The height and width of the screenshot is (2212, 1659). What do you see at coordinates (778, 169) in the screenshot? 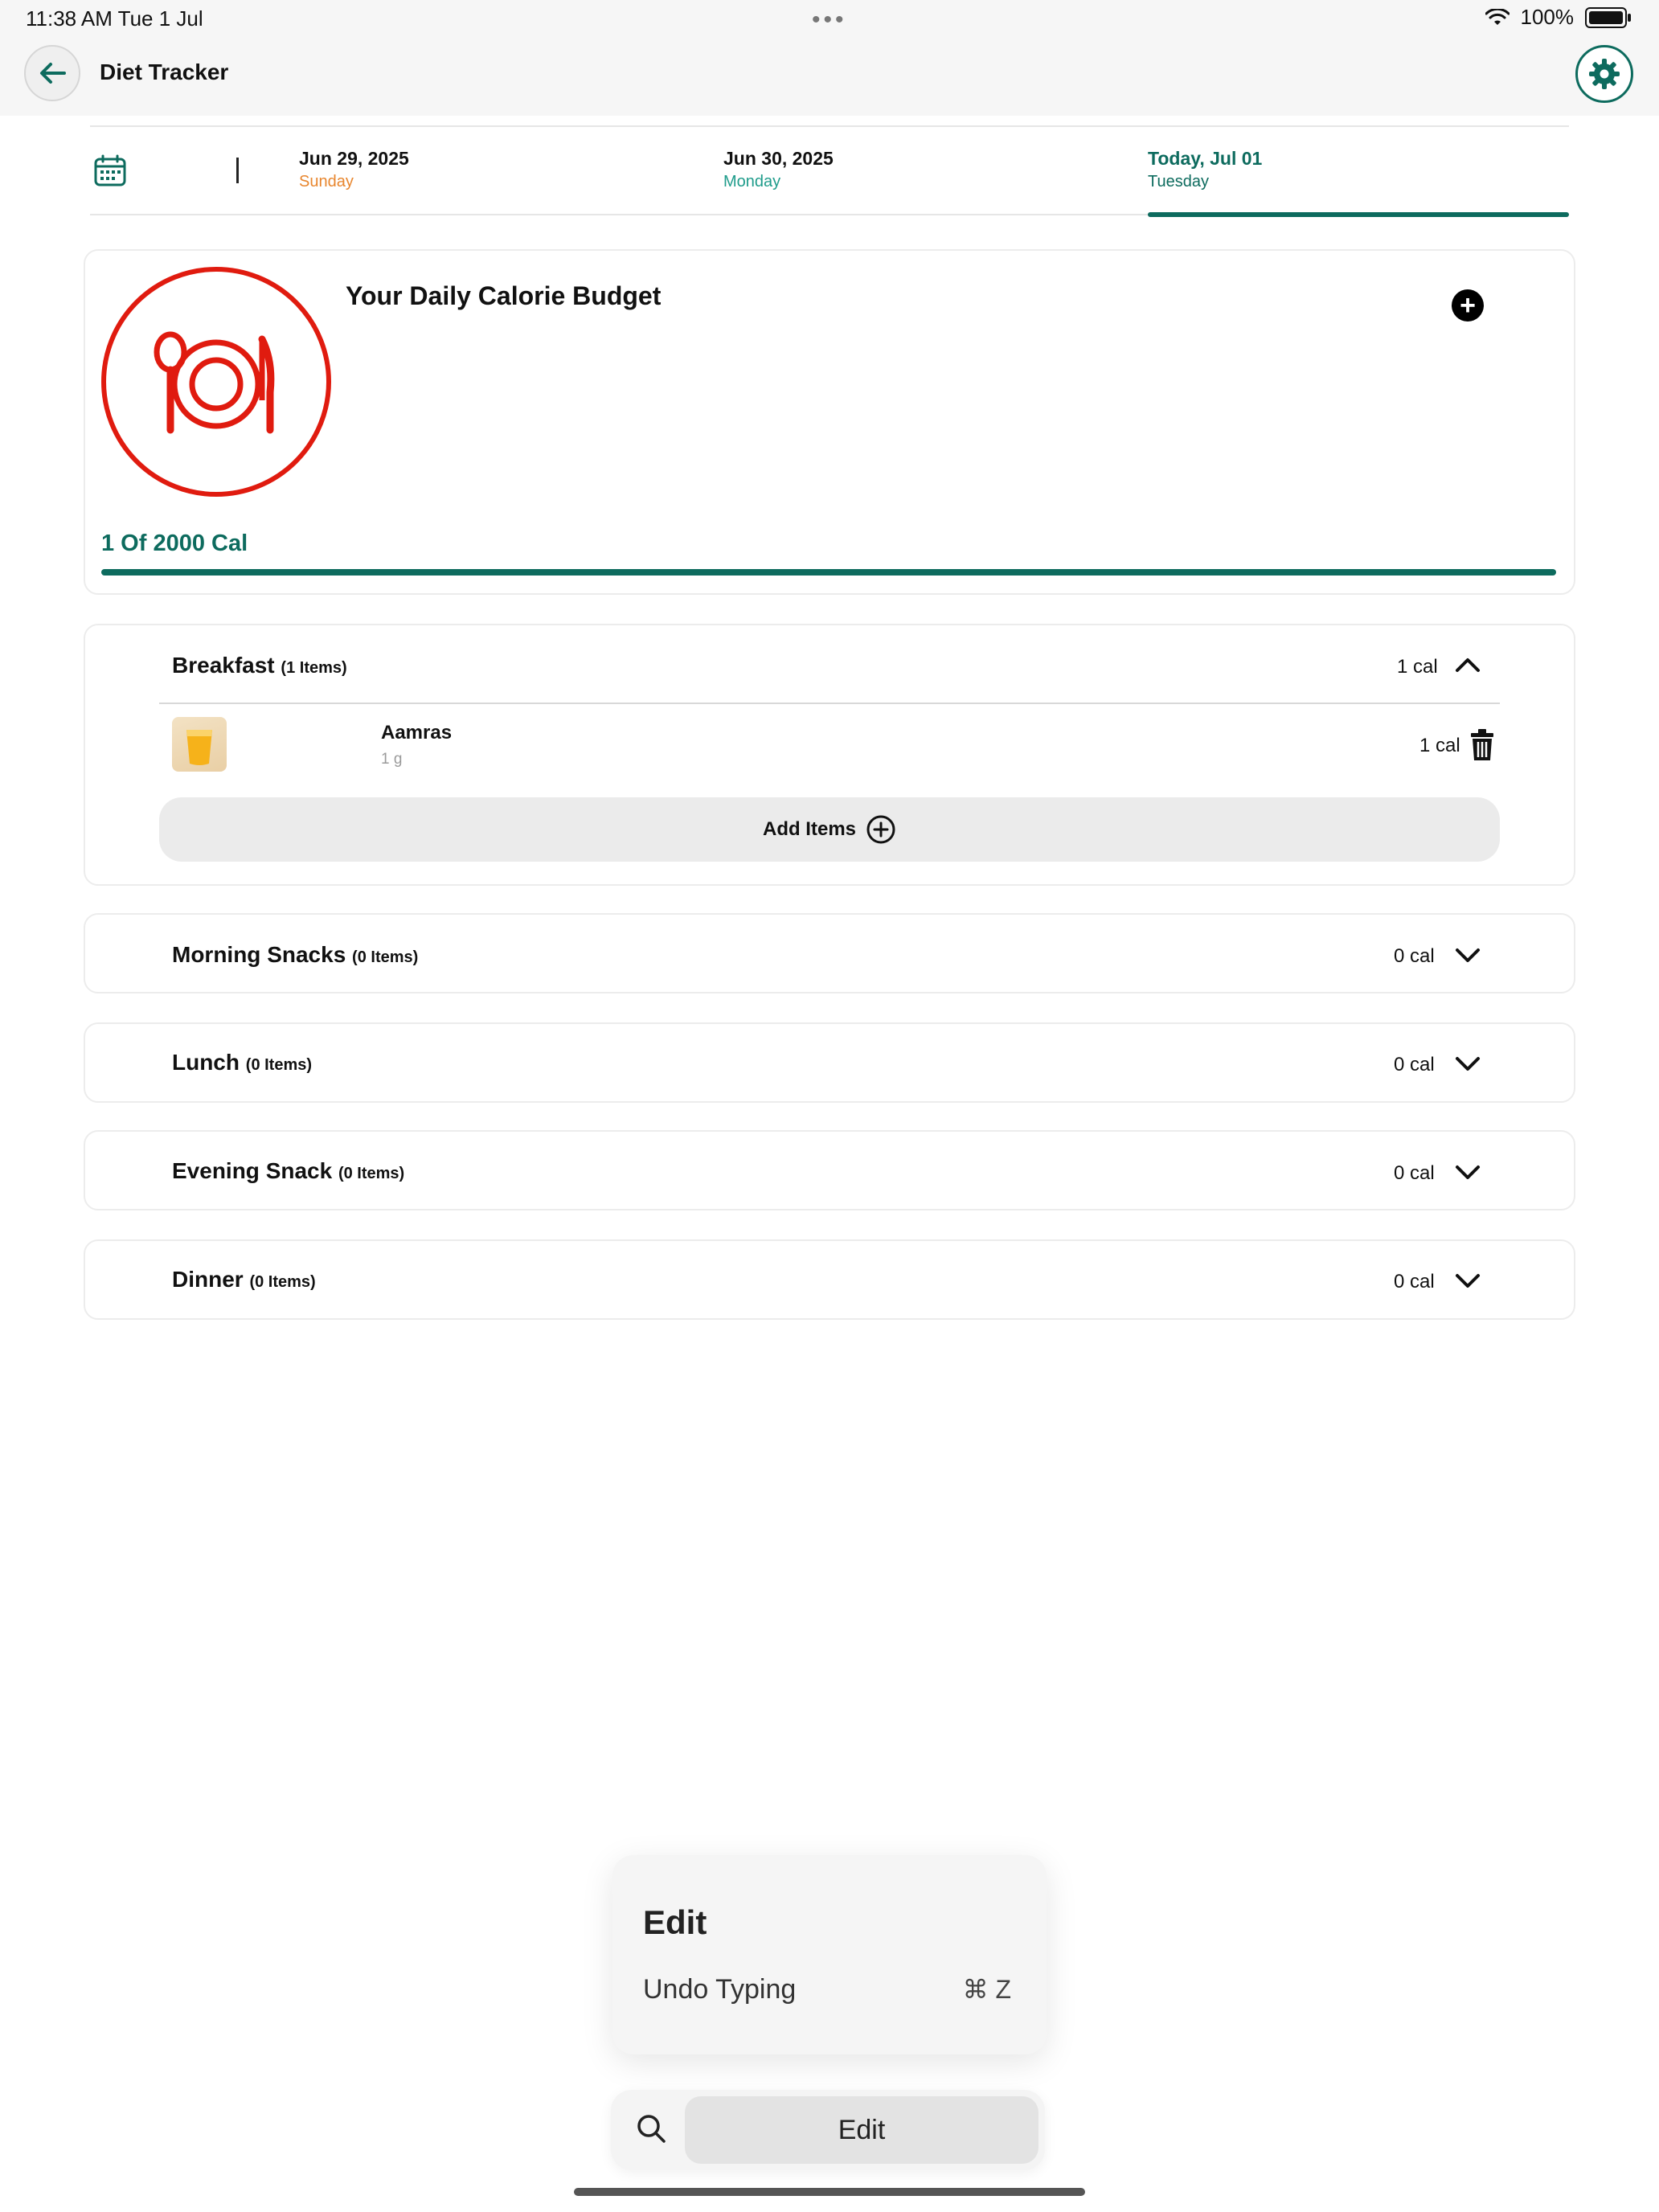
I see `date-jun-30: Jun 30, 2025 Monday` at bounding box center [778, 169].